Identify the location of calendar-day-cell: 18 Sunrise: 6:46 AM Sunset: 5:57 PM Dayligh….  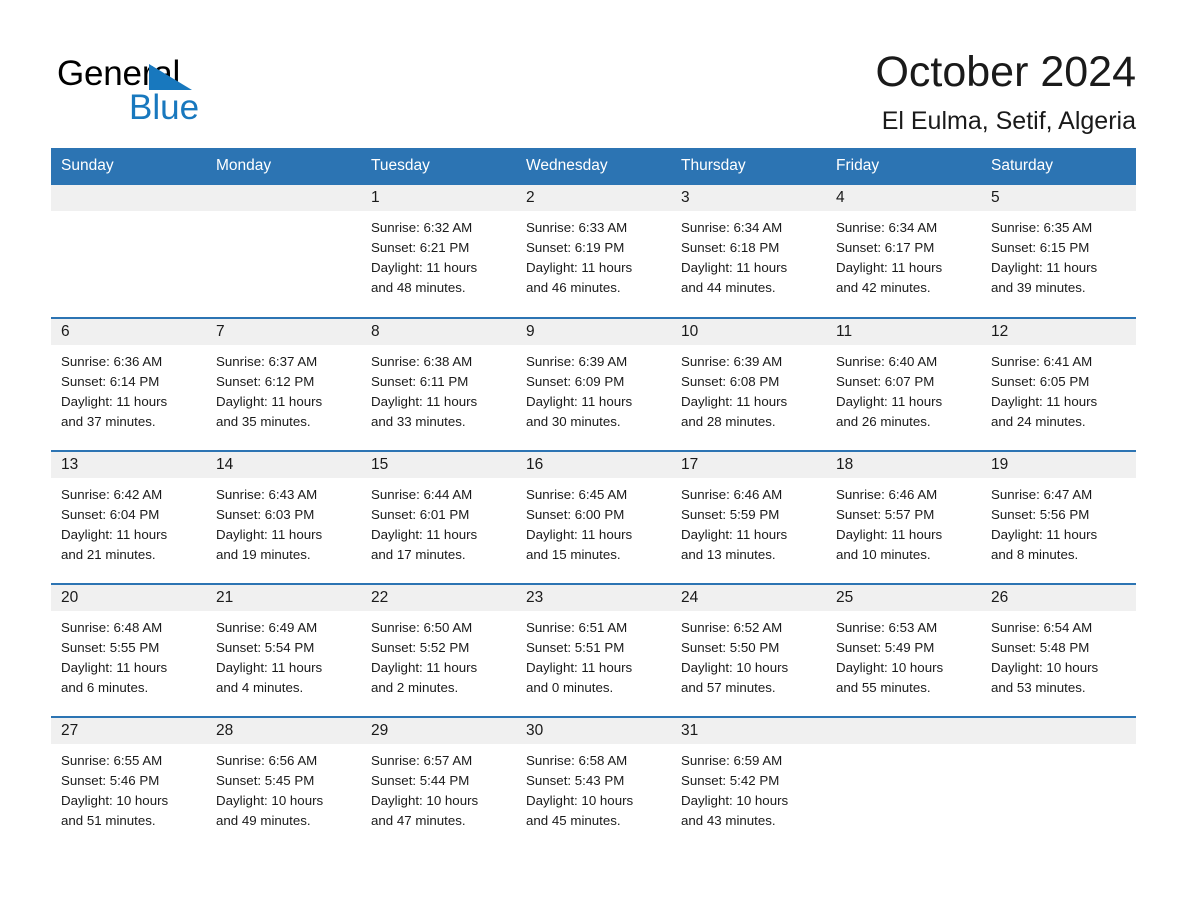
(903, 517).